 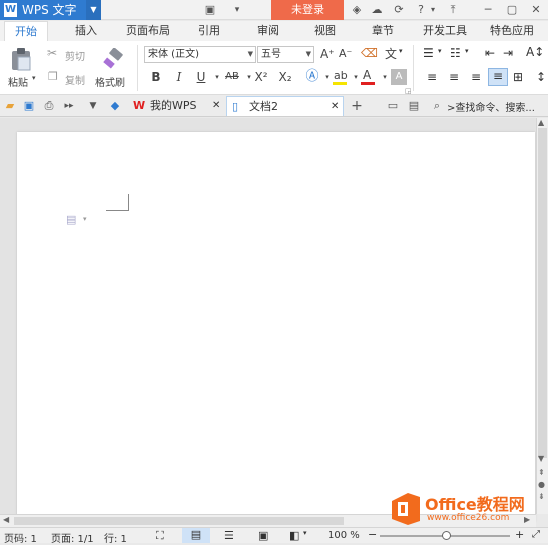 What do you see at coordinates (160, 536) in the screenshot?
I see `full-screen-view-icon: ⛶` at bounding box center [160, 536].